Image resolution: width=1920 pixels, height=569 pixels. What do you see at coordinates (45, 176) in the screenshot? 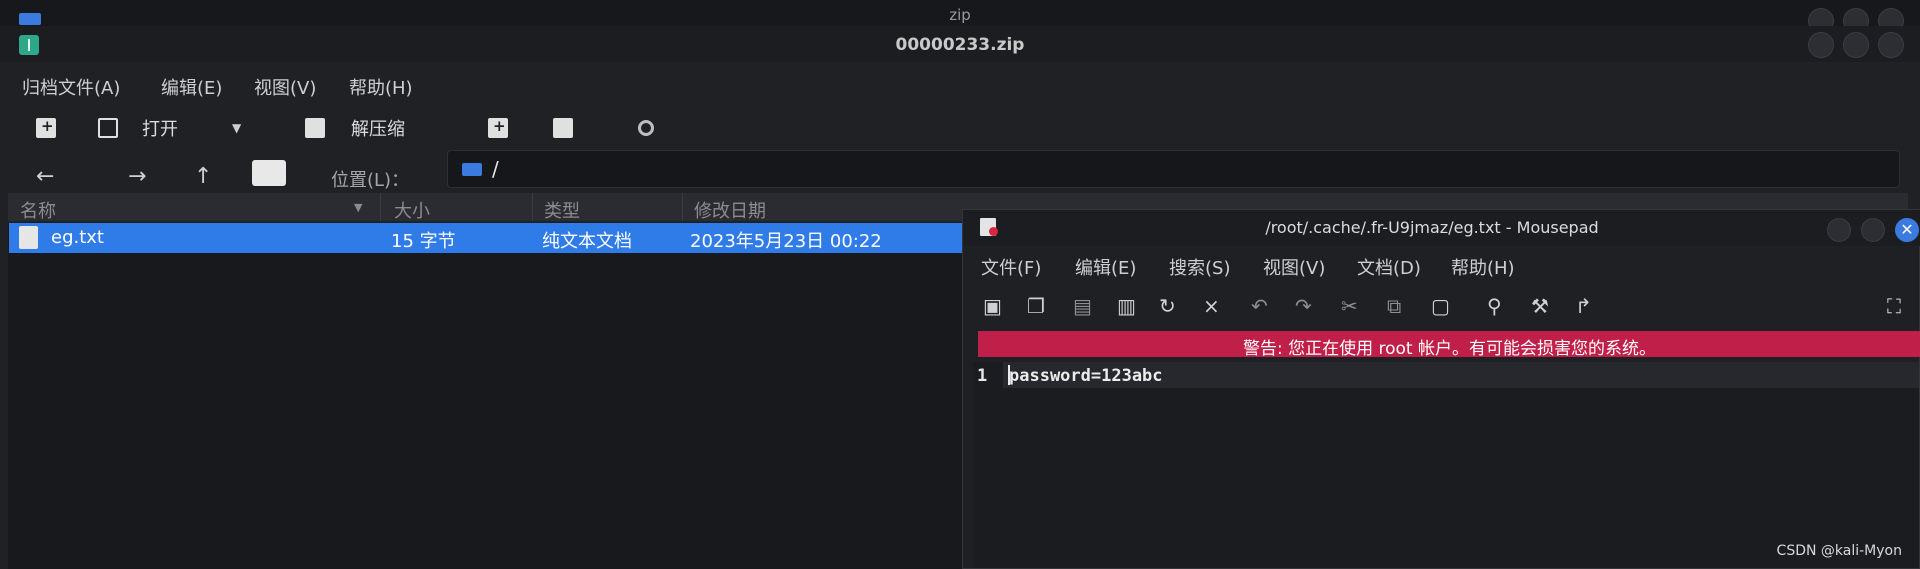
I see `back-arrow-icon: ←` at bounding box center [45, 176].